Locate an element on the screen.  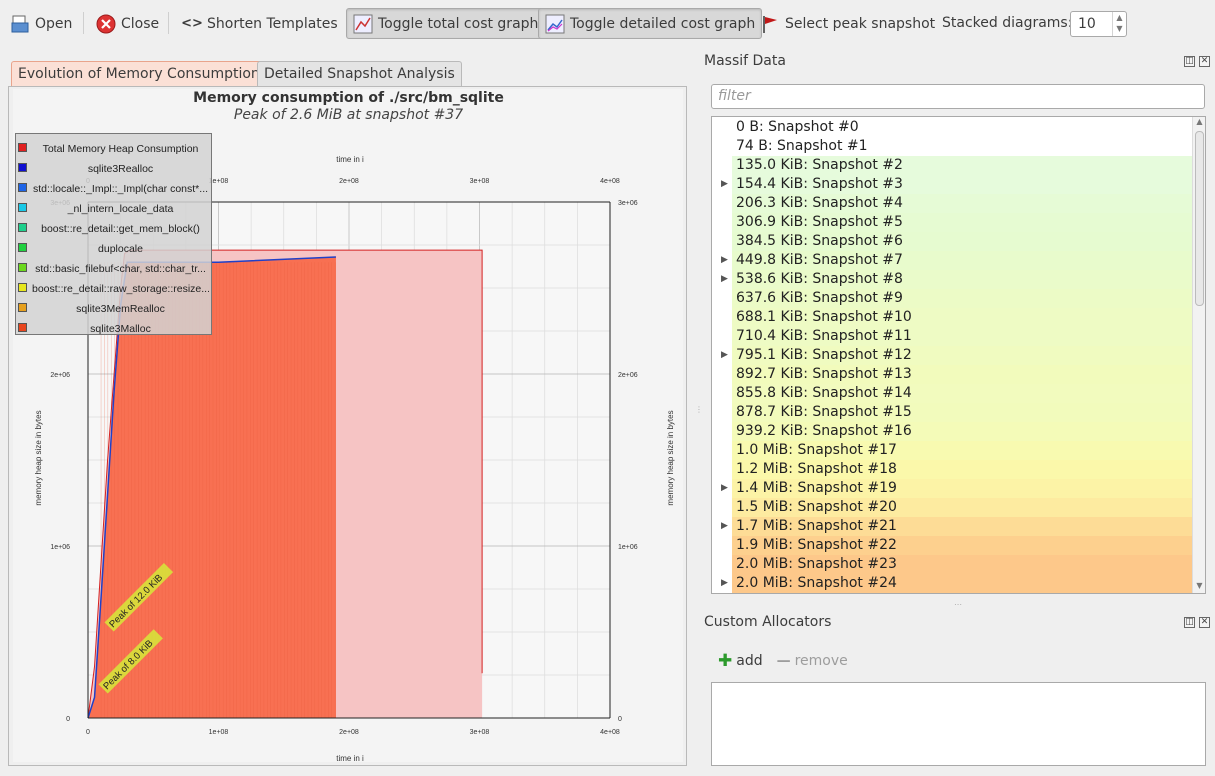
snapshot-label: 1.4 MiB: Snapshot #19 is located at coordinates (816, 488).